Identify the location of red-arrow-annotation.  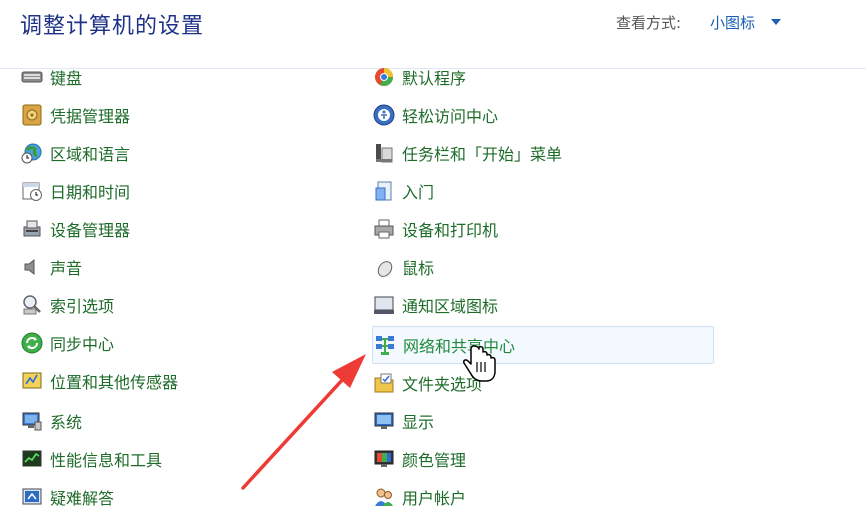
(303, 422).